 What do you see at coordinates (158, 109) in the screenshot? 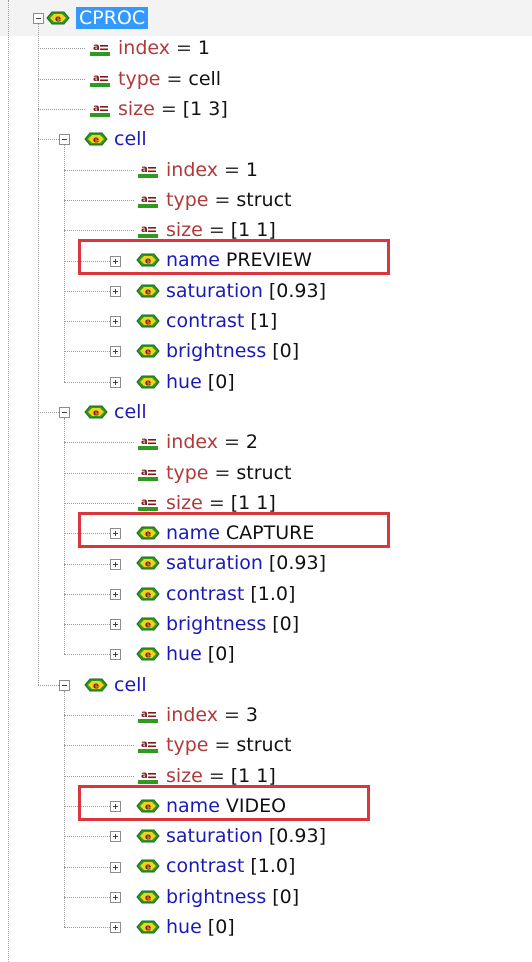
I see `attribute-row: a size = [1 3]` at bounding box center [158, 109].